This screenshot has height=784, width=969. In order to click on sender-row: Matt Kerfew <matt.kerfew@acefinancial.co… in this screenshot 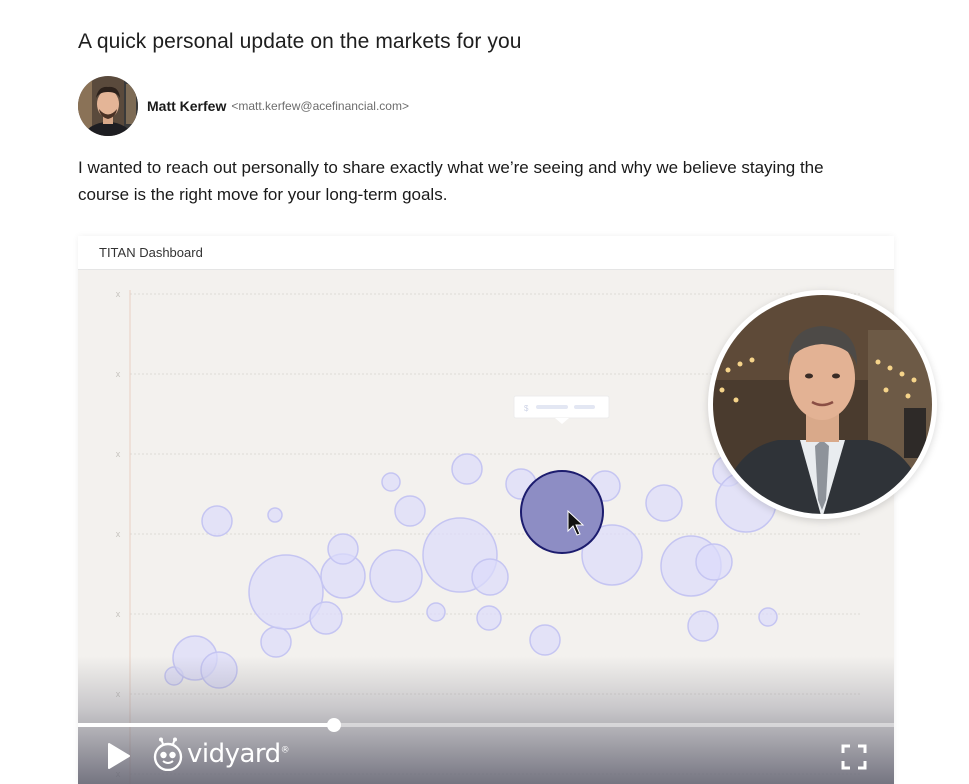, I will do `click(243, 106)`.